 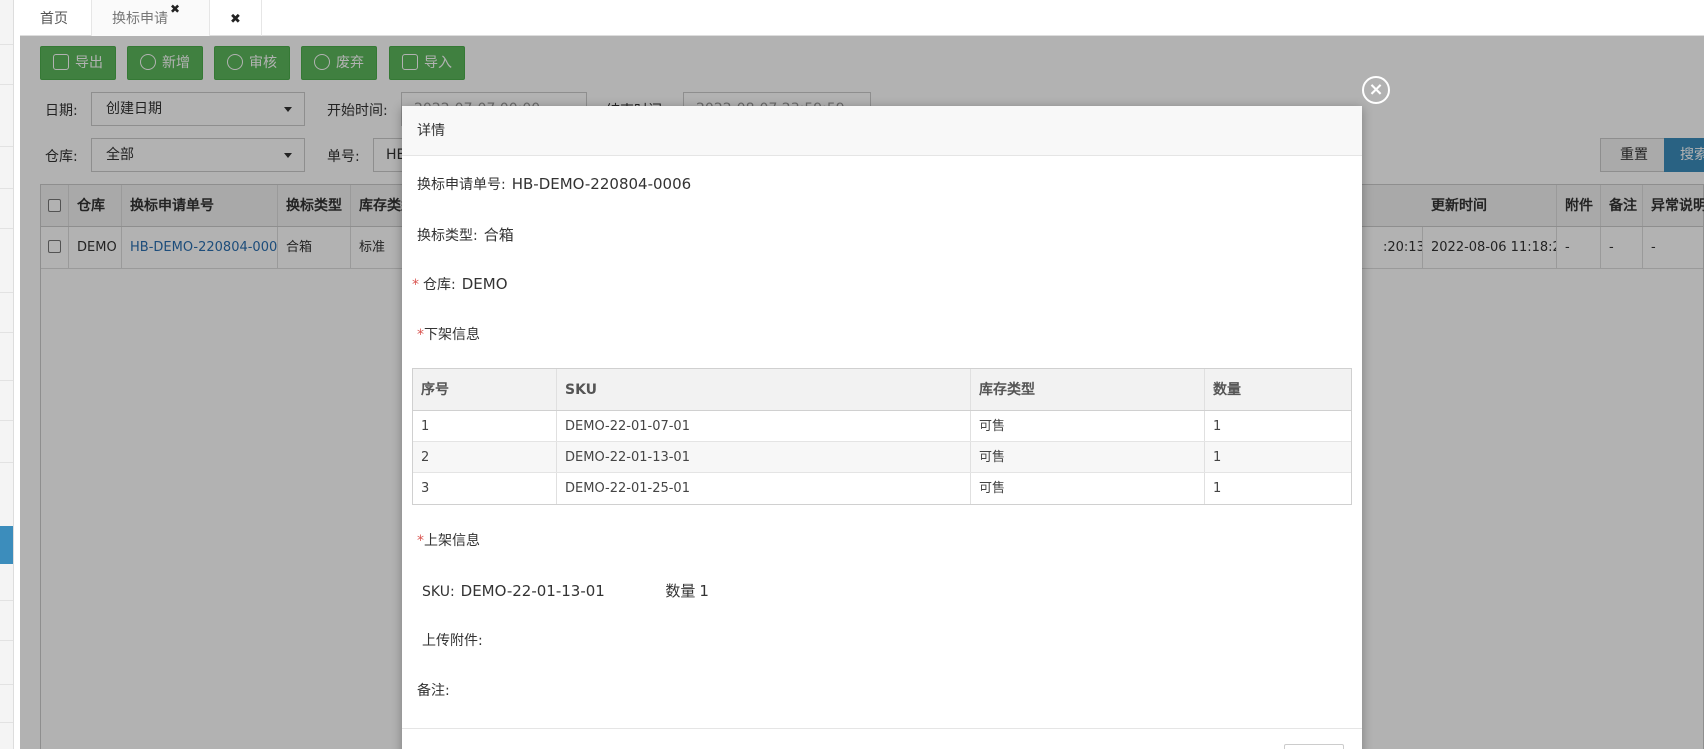 What do you see at coordinates (461, 185) in the screenshot?
I see `order-no-label: 换标申请单号:` at bounding box center [461, 185].